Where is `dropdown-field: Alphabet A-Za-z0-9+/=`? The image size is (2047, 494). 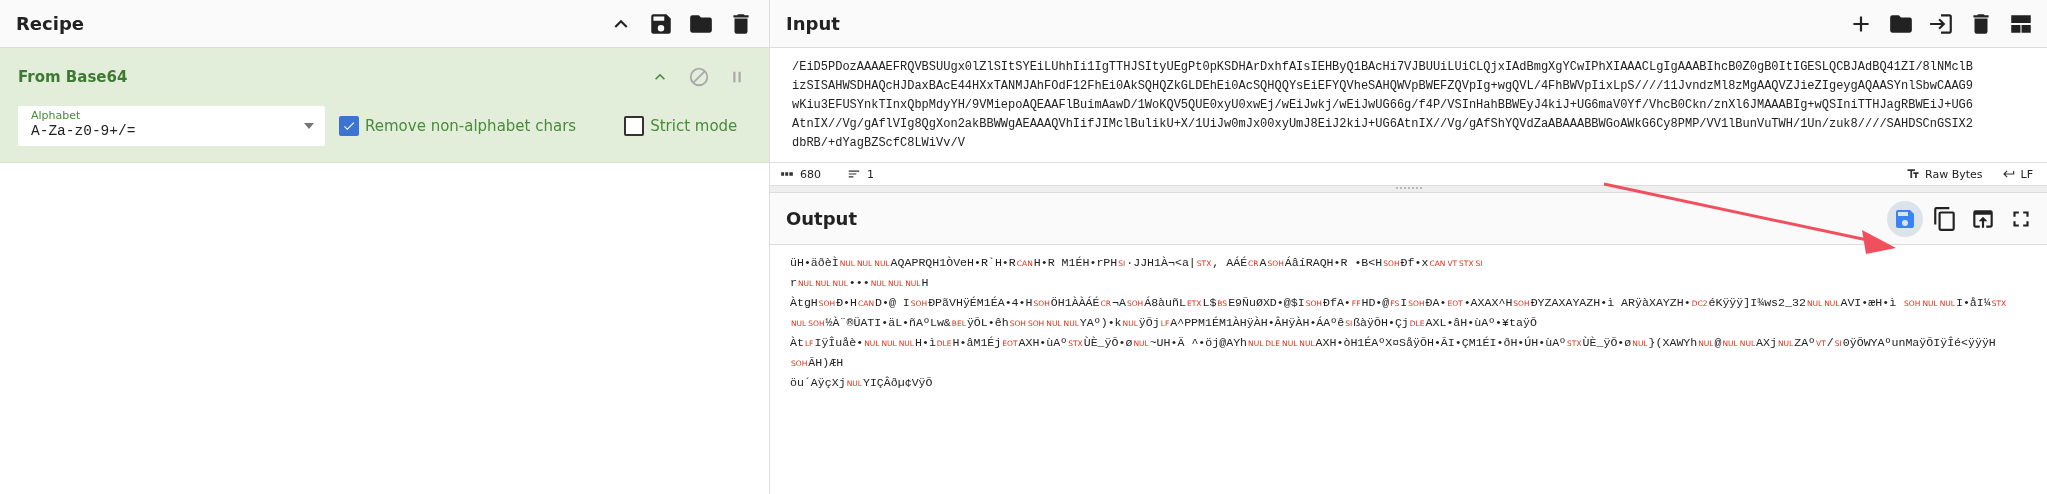
dropdown-field: Alphabet A-Za-z0-9+/= is located at coordinates (171, 126).